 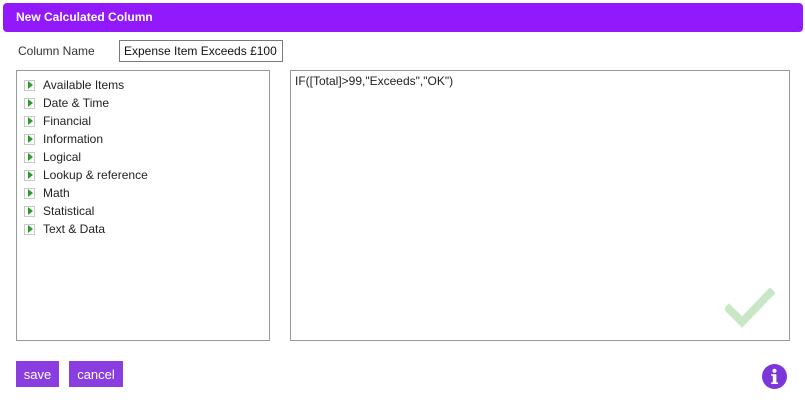 I want to click on category-item-financial: Financial, so click(x=143, y=121).